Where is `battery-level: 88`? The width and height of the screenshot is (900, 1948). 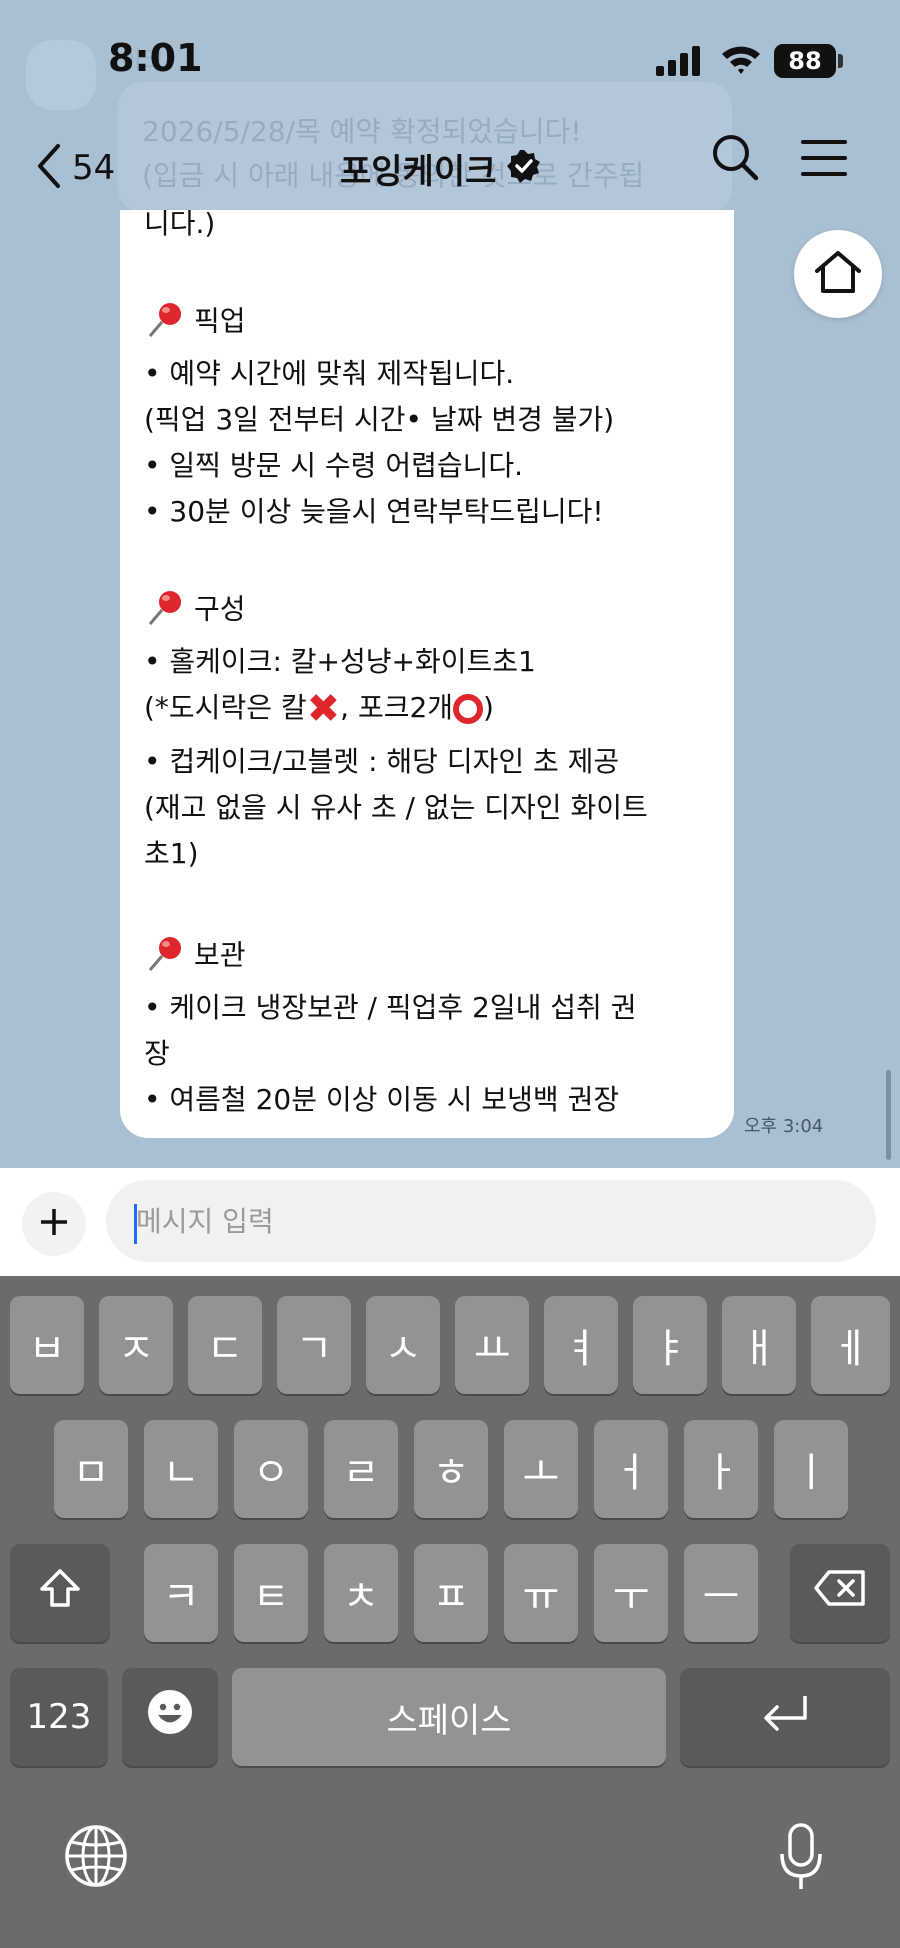
battery-level: 88 is located at coordinates (805, 61).